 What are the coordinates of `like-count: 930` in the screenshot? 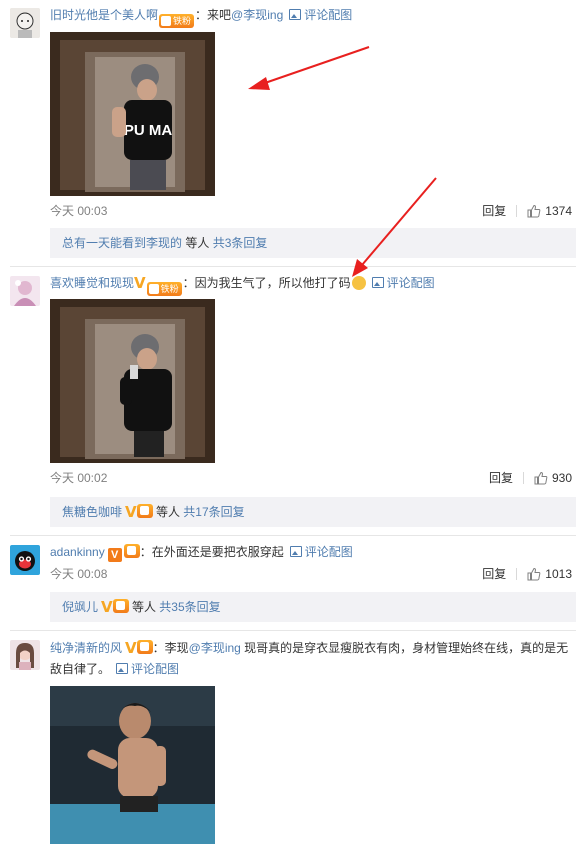 It's located at (561, 478).